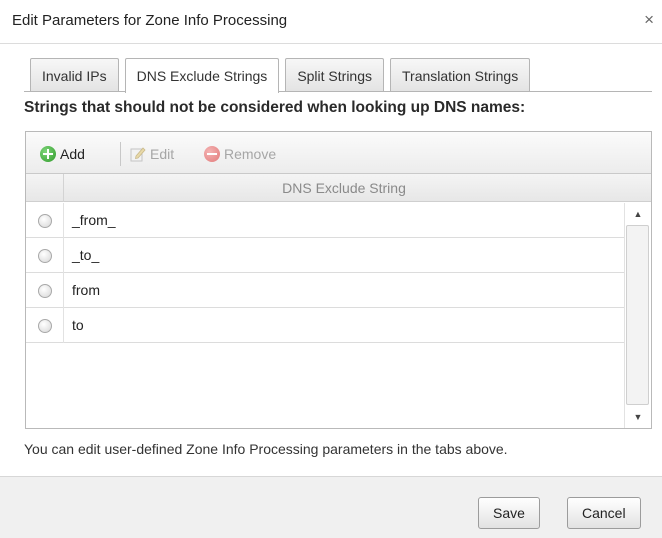 The height and width of the screenshot is (538, 662). What do you see at coordinates (509, 513) in the screenshot?
I see `save-button: Save` at bounding box center [509, 513].